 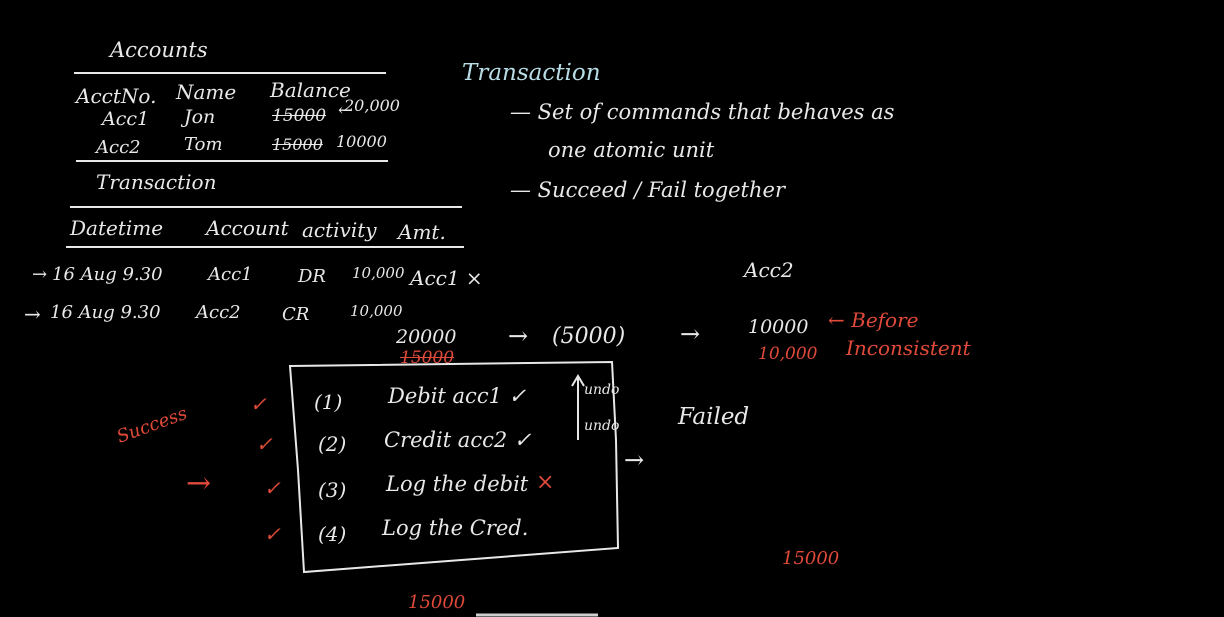 I want to click on step-1-num: (1), so click(x=328, y=402).